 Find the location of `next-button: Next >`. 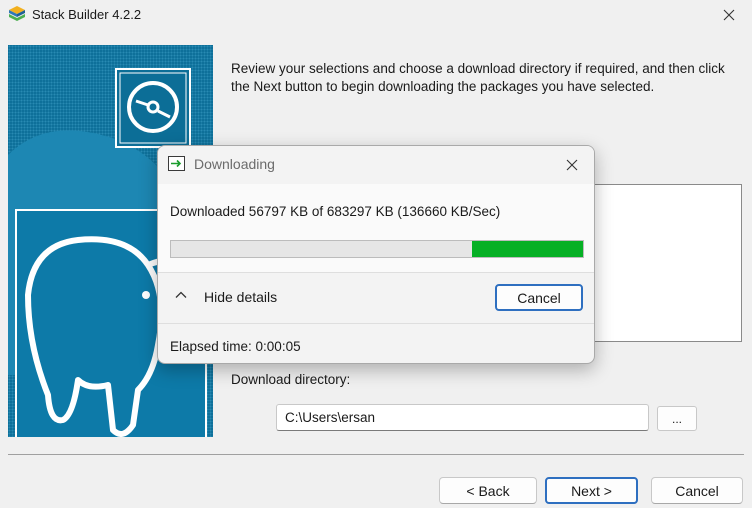

next-button: Next > is located at coordinates (591, 490).